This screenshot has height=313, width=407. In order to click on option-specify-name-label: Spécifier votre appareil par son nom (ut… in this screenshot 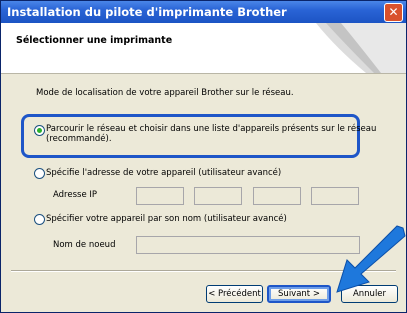, I will do `click(166, 219)`.